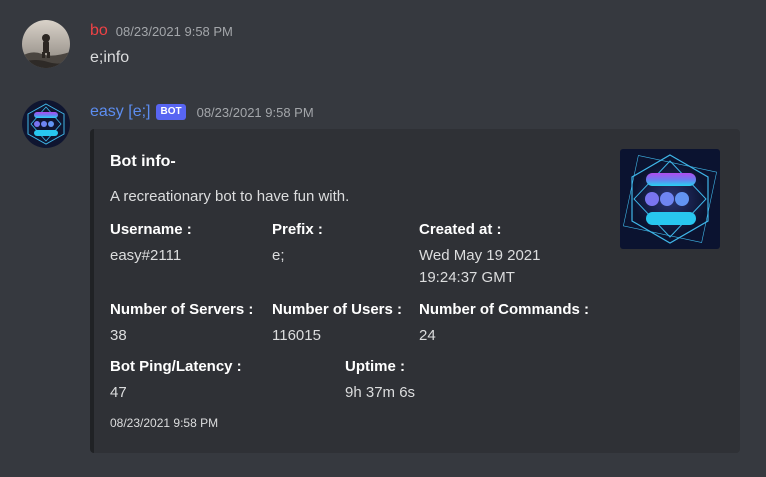 The width and height of the screenshot is (766, 477). I want to click on field-name: Prefix :, so click(297, 229).